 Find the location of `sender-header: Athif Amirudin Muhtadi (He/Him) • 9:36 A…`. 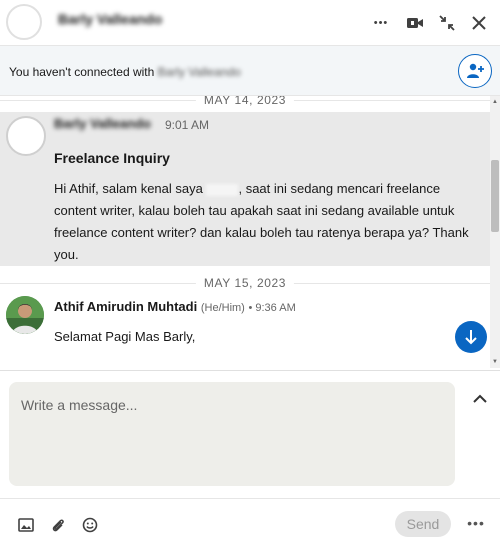

sender-header: Athif Amirudin Muhtadi (He/Him) • 9:36 A… is located at coordinates (175, 306).